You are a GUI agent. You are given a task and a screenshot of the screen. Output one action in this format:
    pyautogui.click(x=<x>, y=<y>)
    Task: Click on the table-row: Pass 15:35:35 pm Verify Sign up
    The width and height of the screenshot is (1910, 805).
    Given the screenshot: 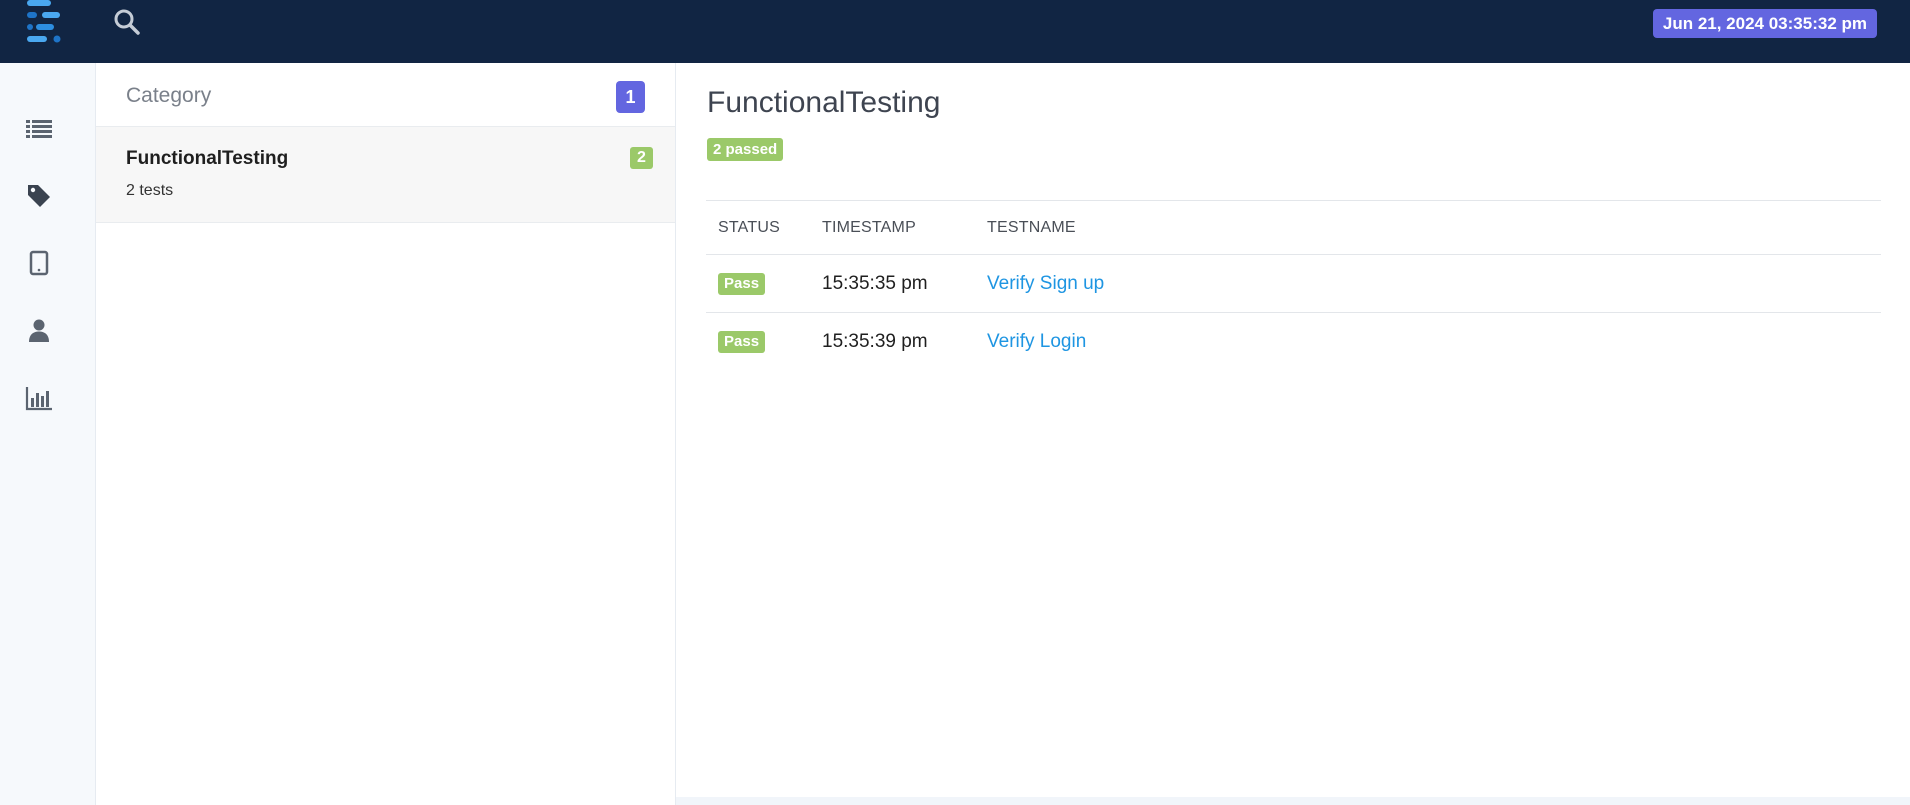 What is the action you would take?
    pyautogui.click(x=1293, y=283)
    